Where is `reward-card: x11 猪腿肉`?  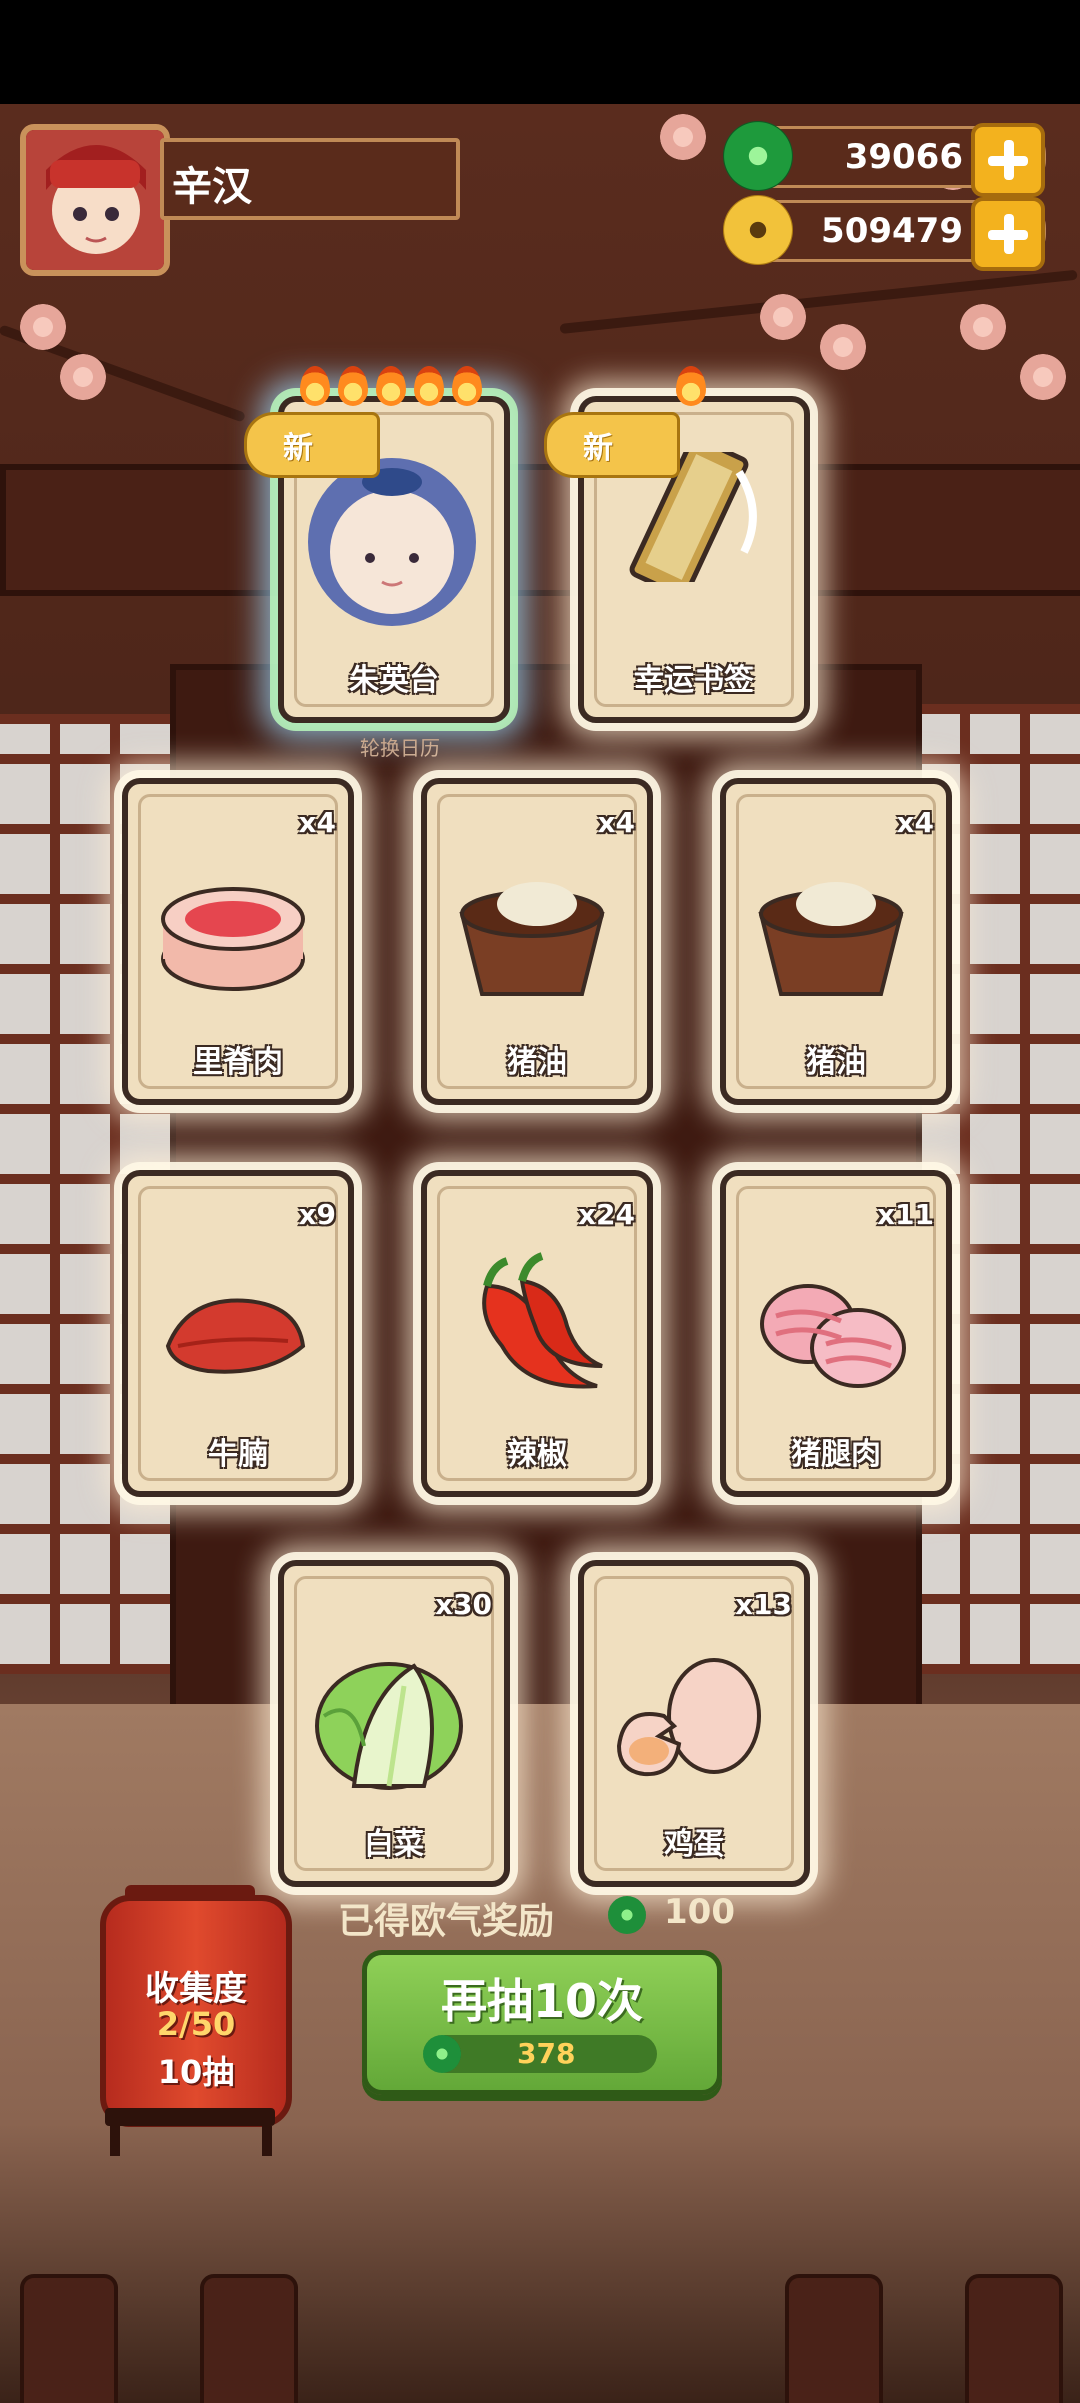
reward-card: x11 猪腿肉 is located at coordinates (836, 1333).